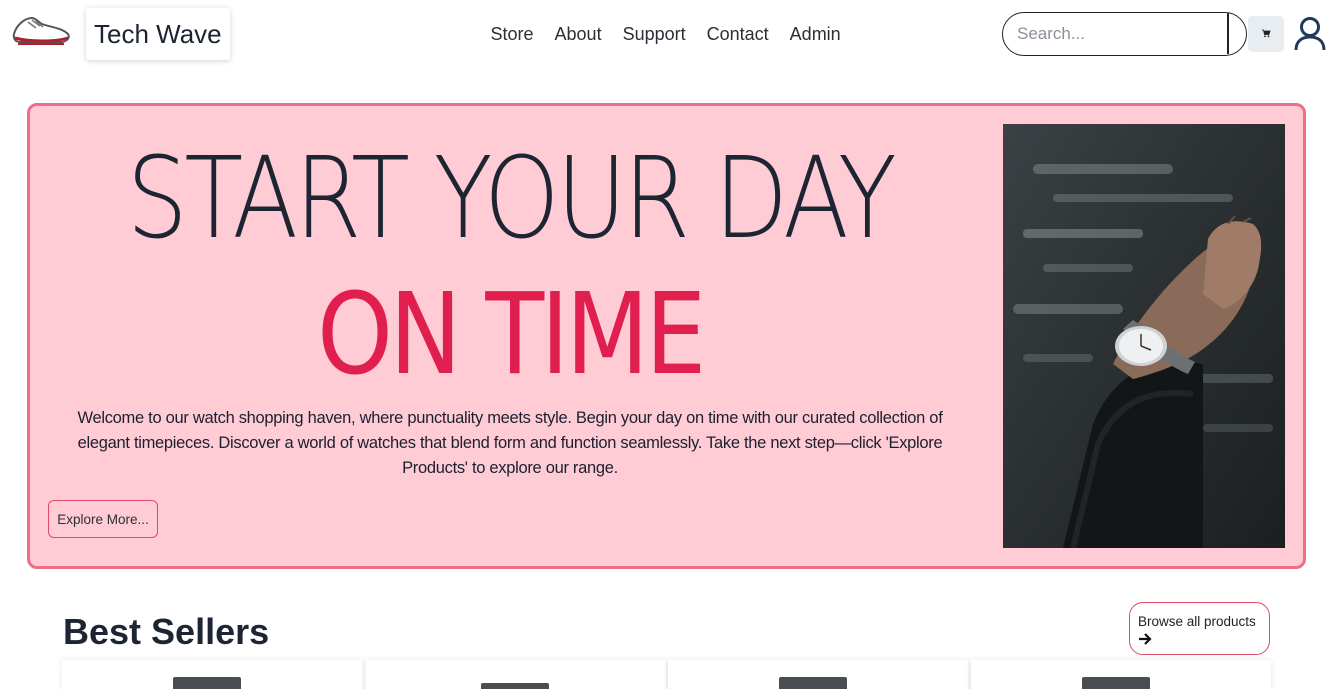  I want to click on nav-link-about: About, so click(578, 34).